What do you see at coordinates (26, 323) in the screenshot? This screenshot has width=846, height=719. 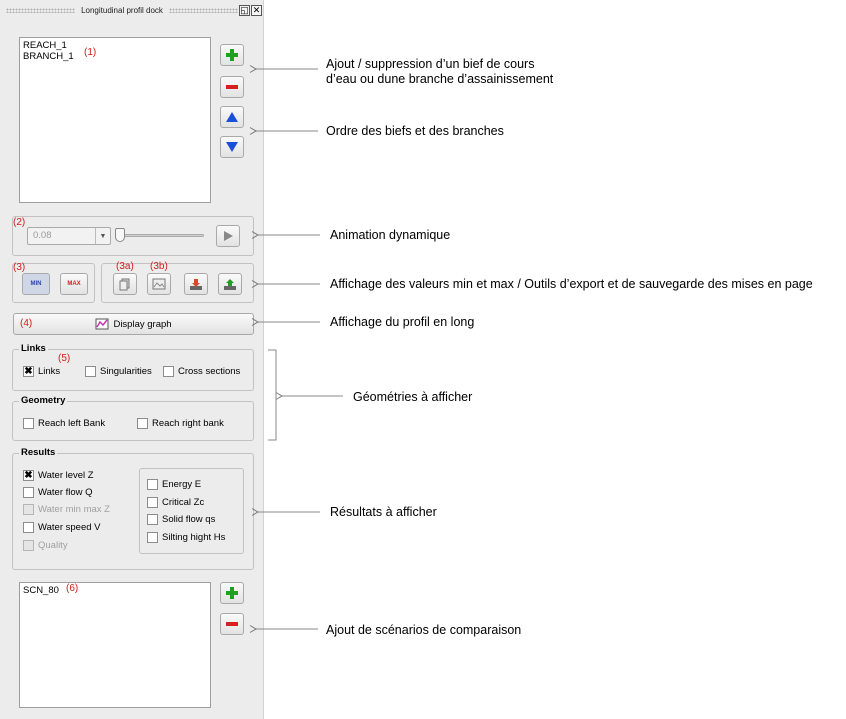 I see `marker-4: (4)` at bounding box center [26, 323].